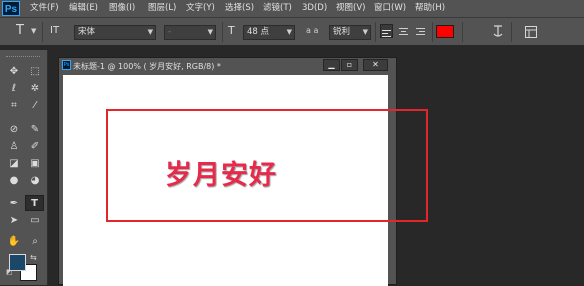 Image resolution: width=584 pixels, height=286 pixels. I want to click on menu-select: 选择(S), so click(239, 8).